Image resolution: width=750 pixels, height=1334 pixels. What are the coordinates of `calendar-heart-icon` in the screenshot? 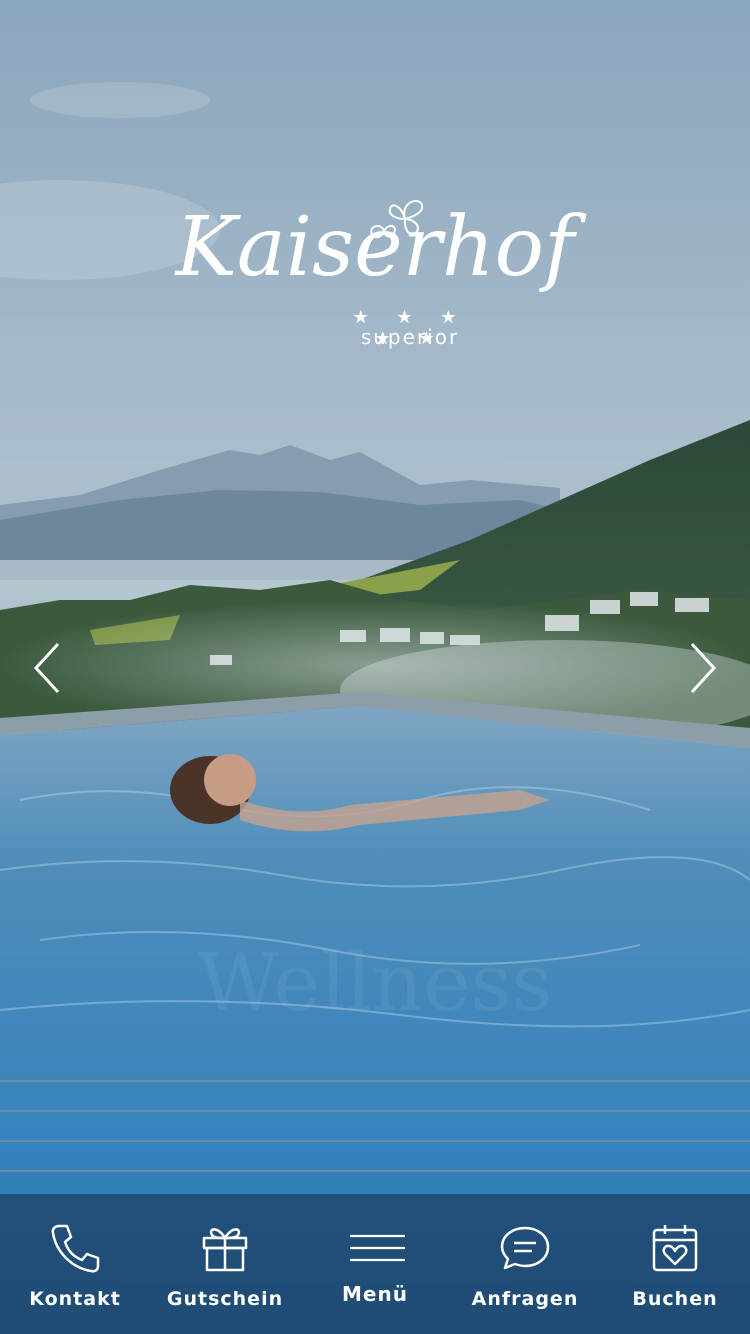 It's located at (675, 1248).